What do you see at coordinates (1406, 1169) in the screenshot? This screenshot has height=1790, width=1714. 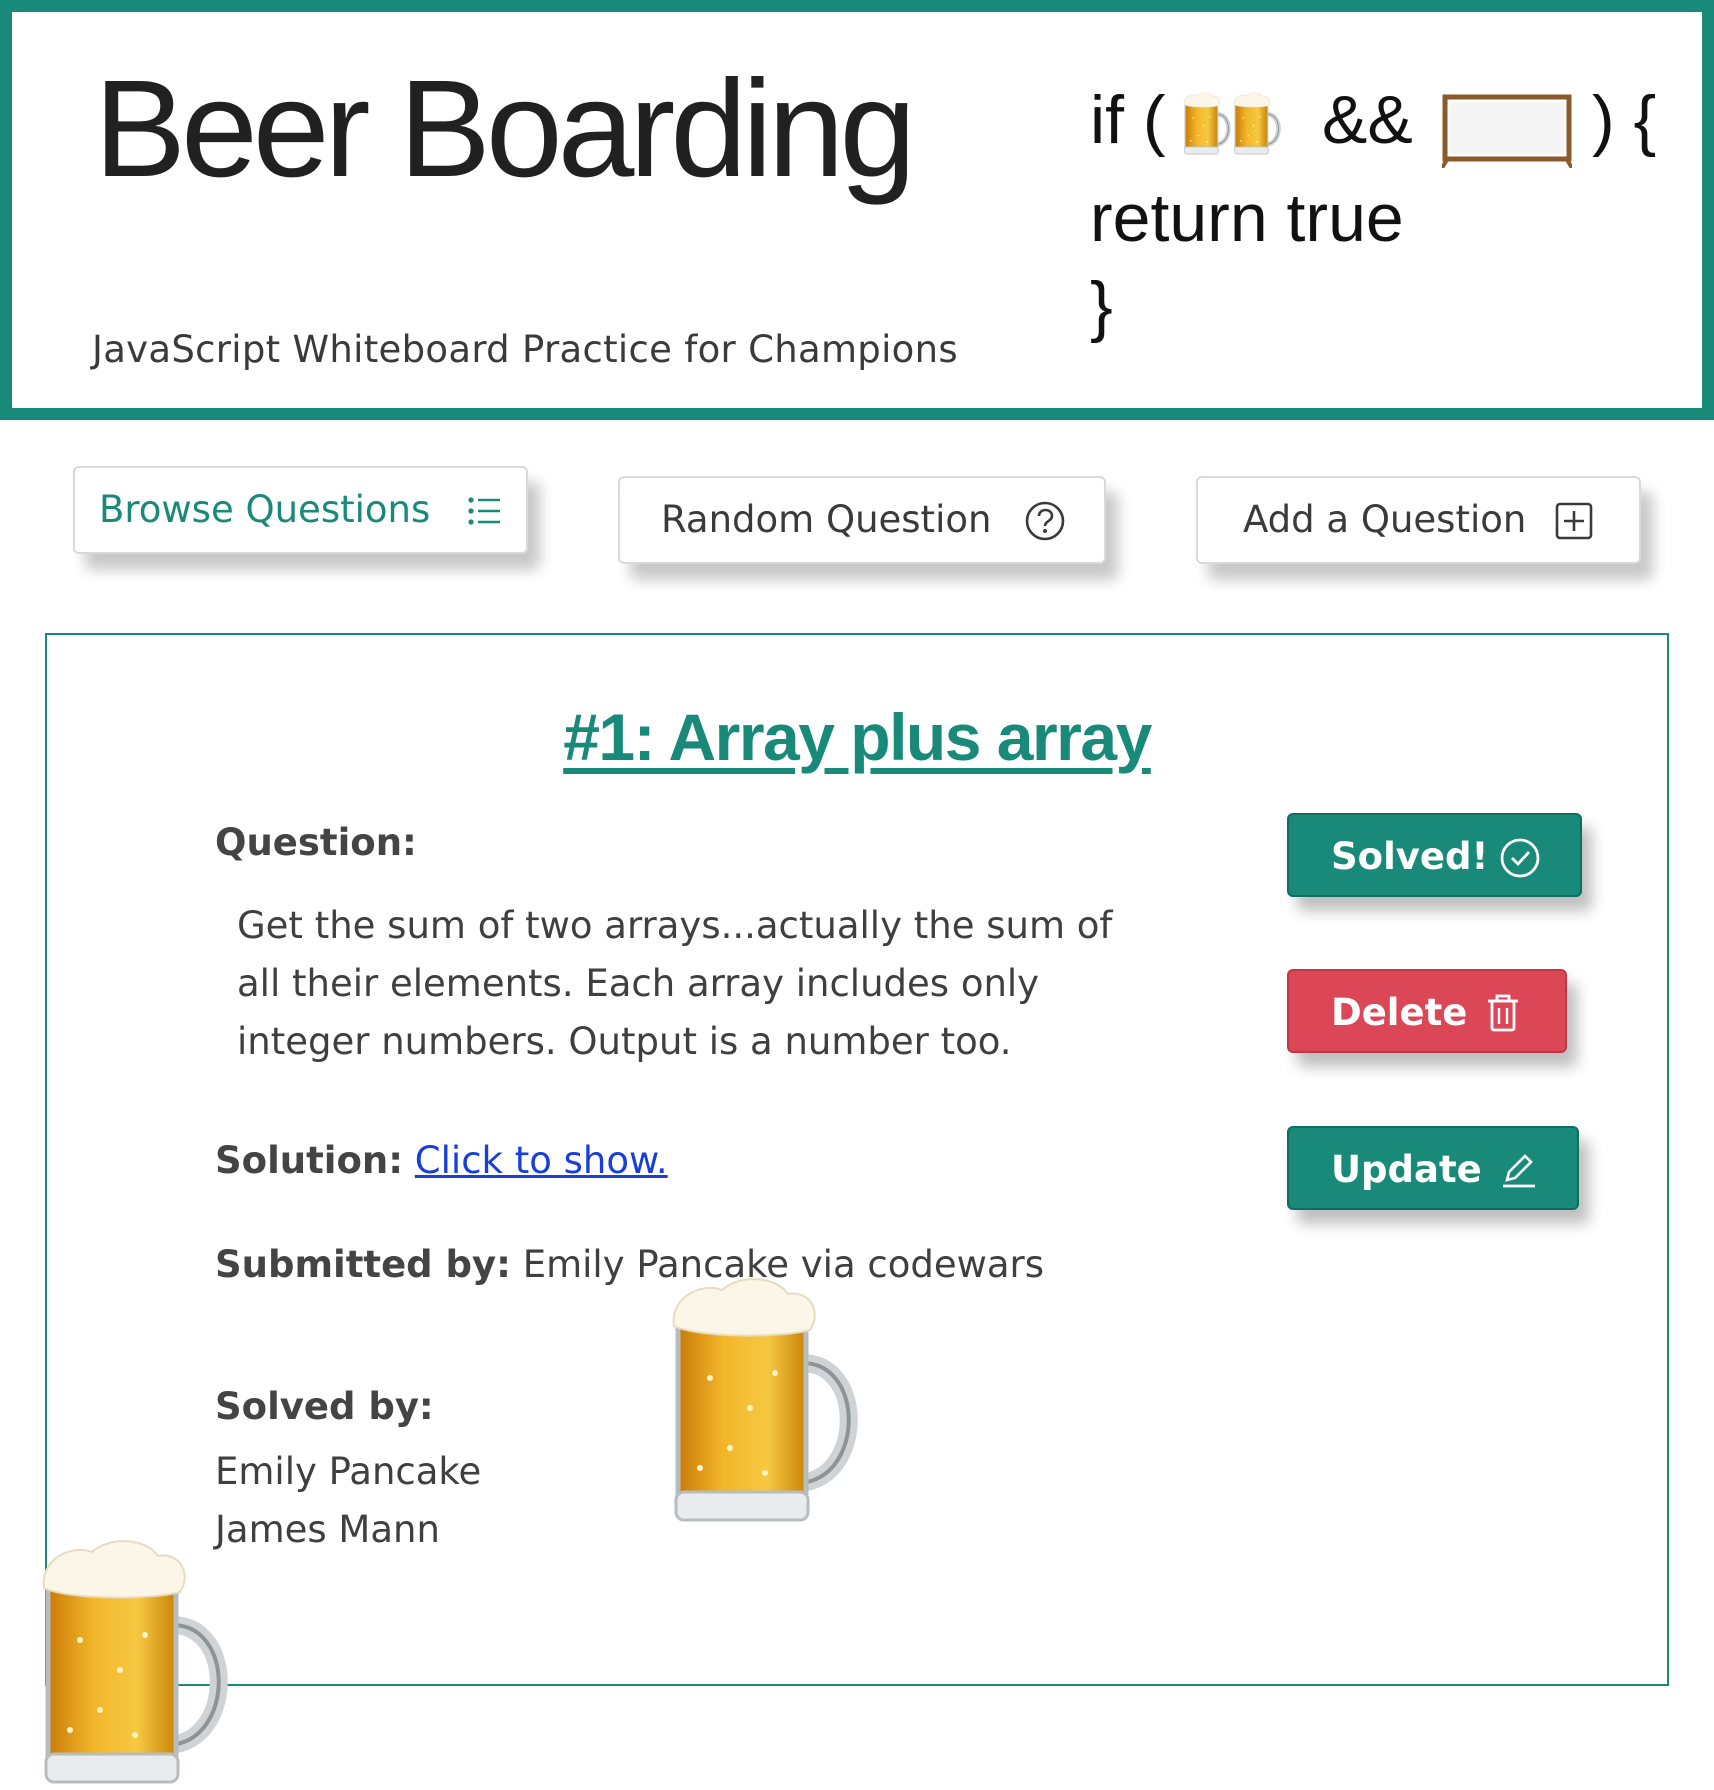 I see `update-button-label: Update` at bounding box center [1406, 1169].